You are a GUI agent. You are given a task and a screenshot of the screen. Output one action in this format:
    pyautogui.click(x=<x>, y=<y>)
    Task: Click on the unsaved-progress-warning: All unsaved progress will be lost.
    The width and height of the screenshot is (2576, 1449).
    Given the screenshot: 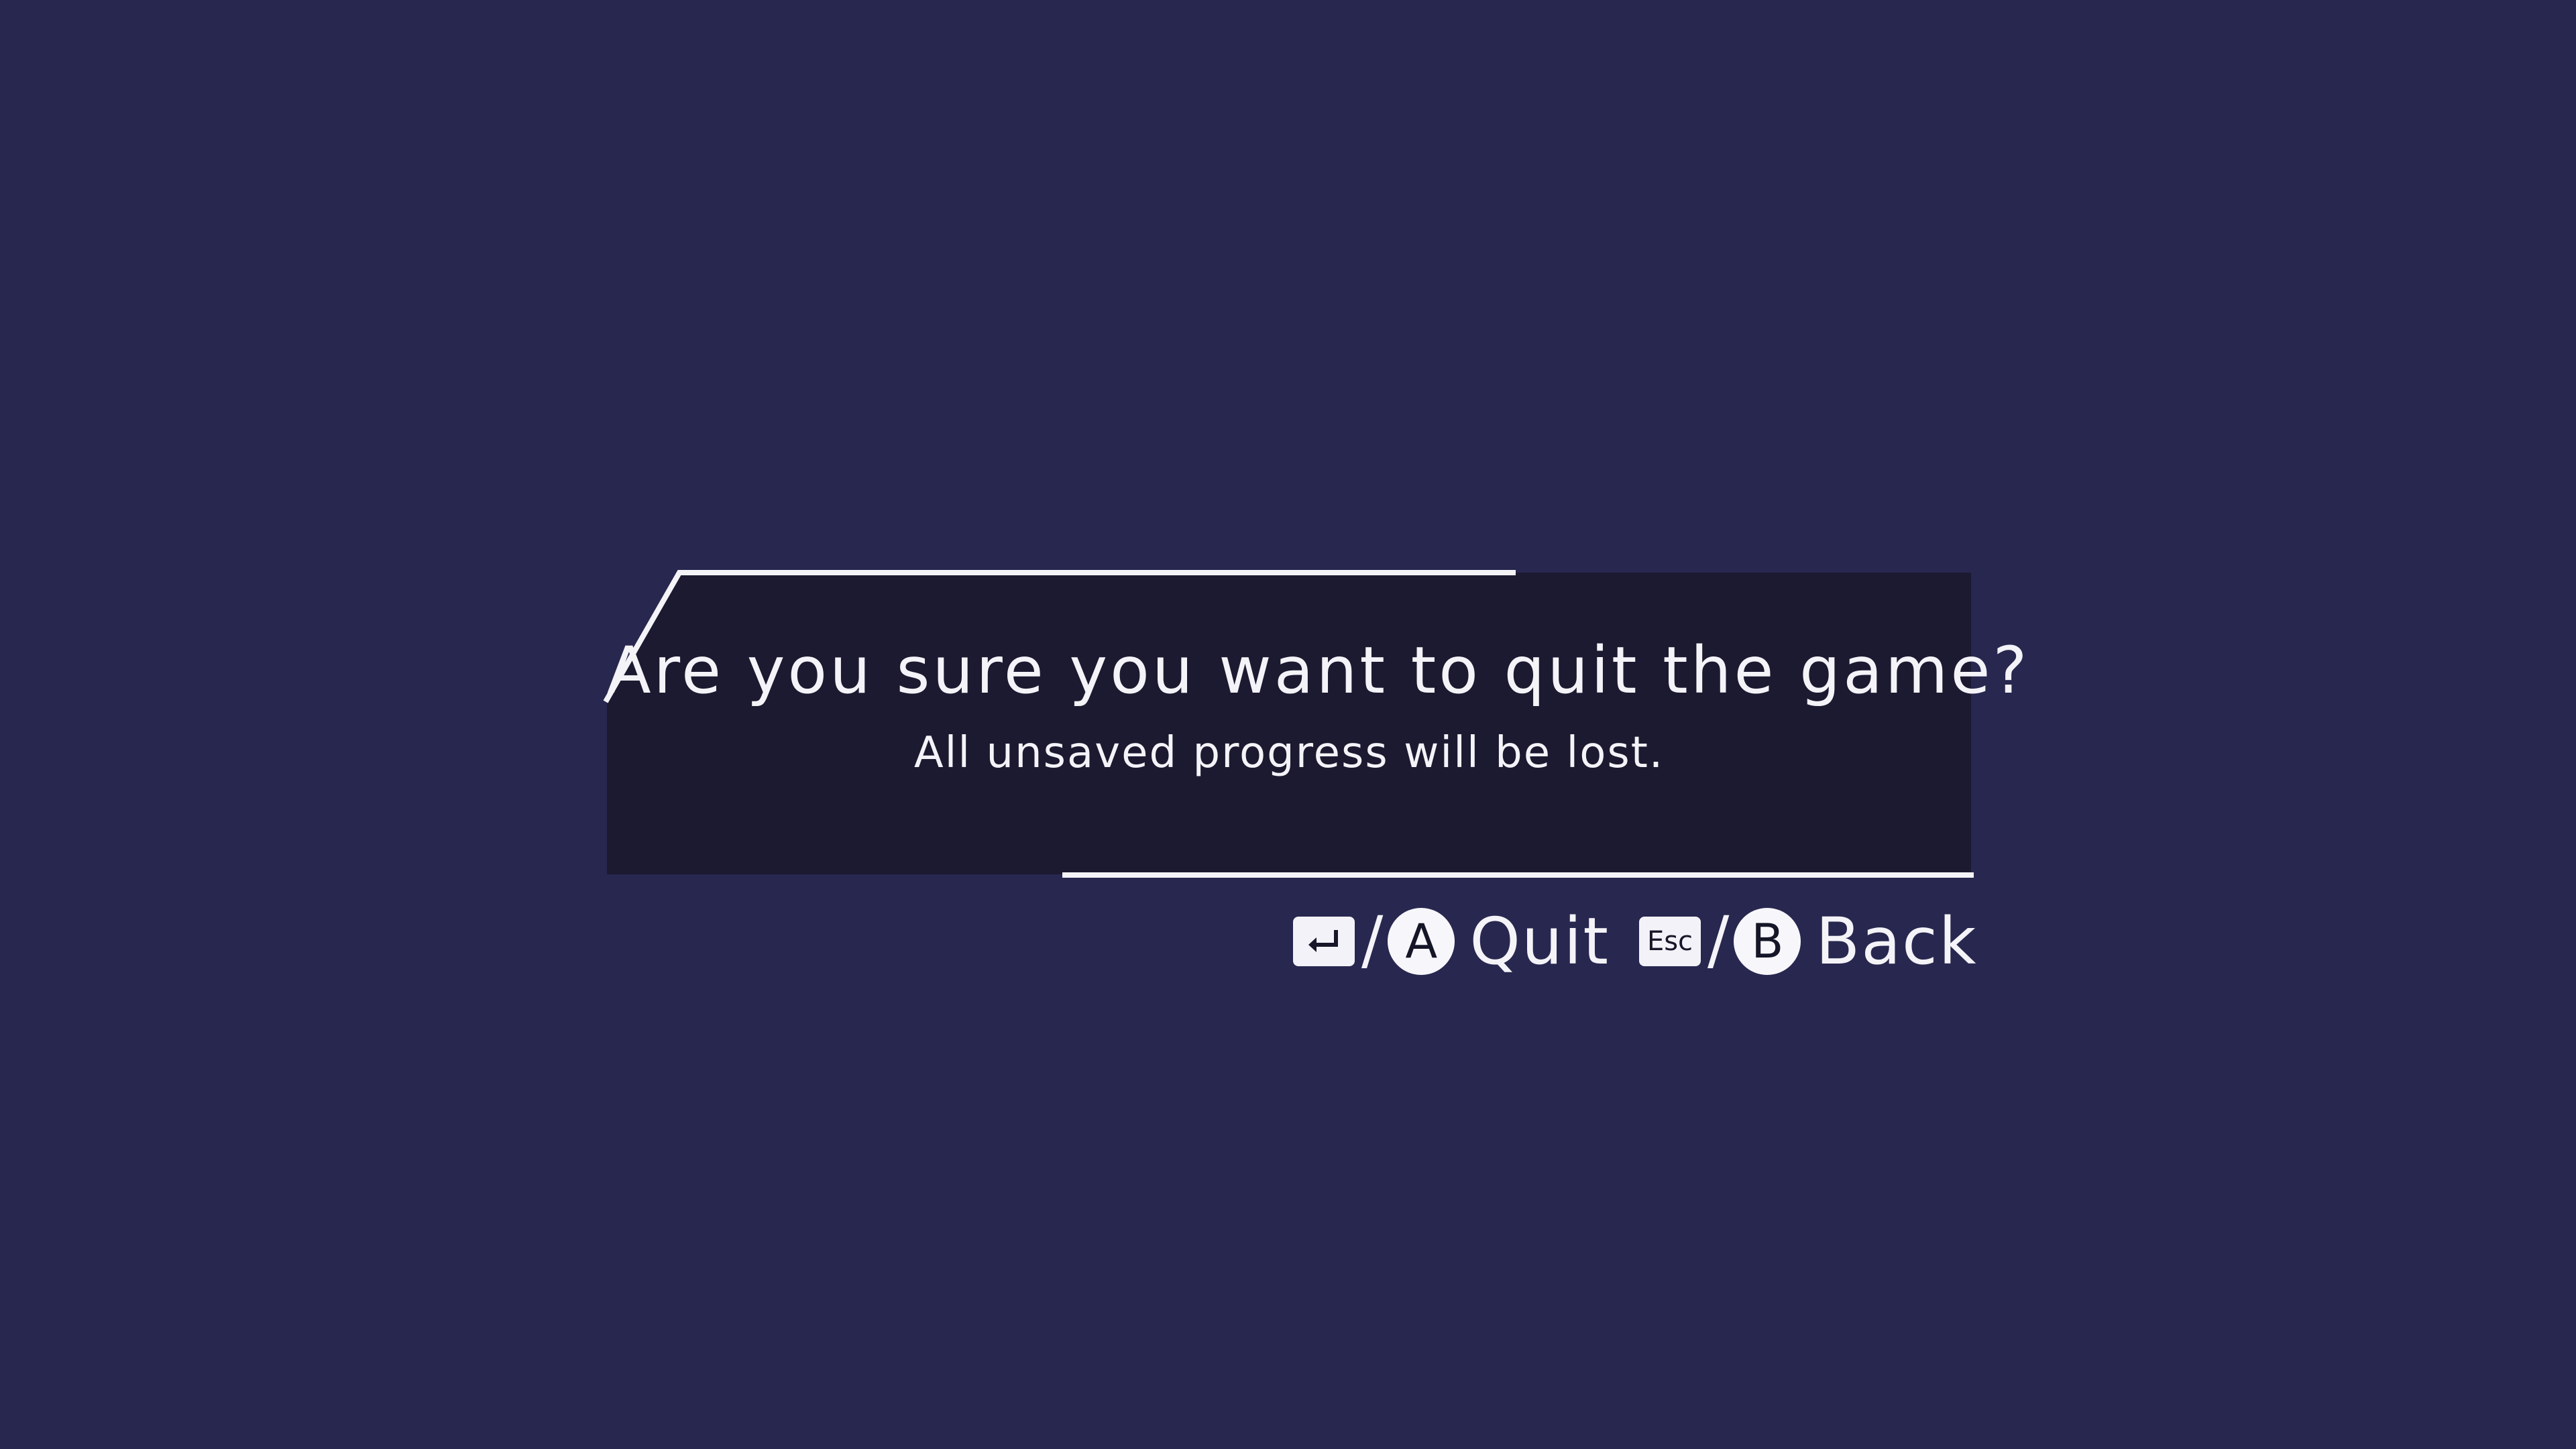 What is the action you would take?
    pyautogui.click(x=1289, y=753)
    